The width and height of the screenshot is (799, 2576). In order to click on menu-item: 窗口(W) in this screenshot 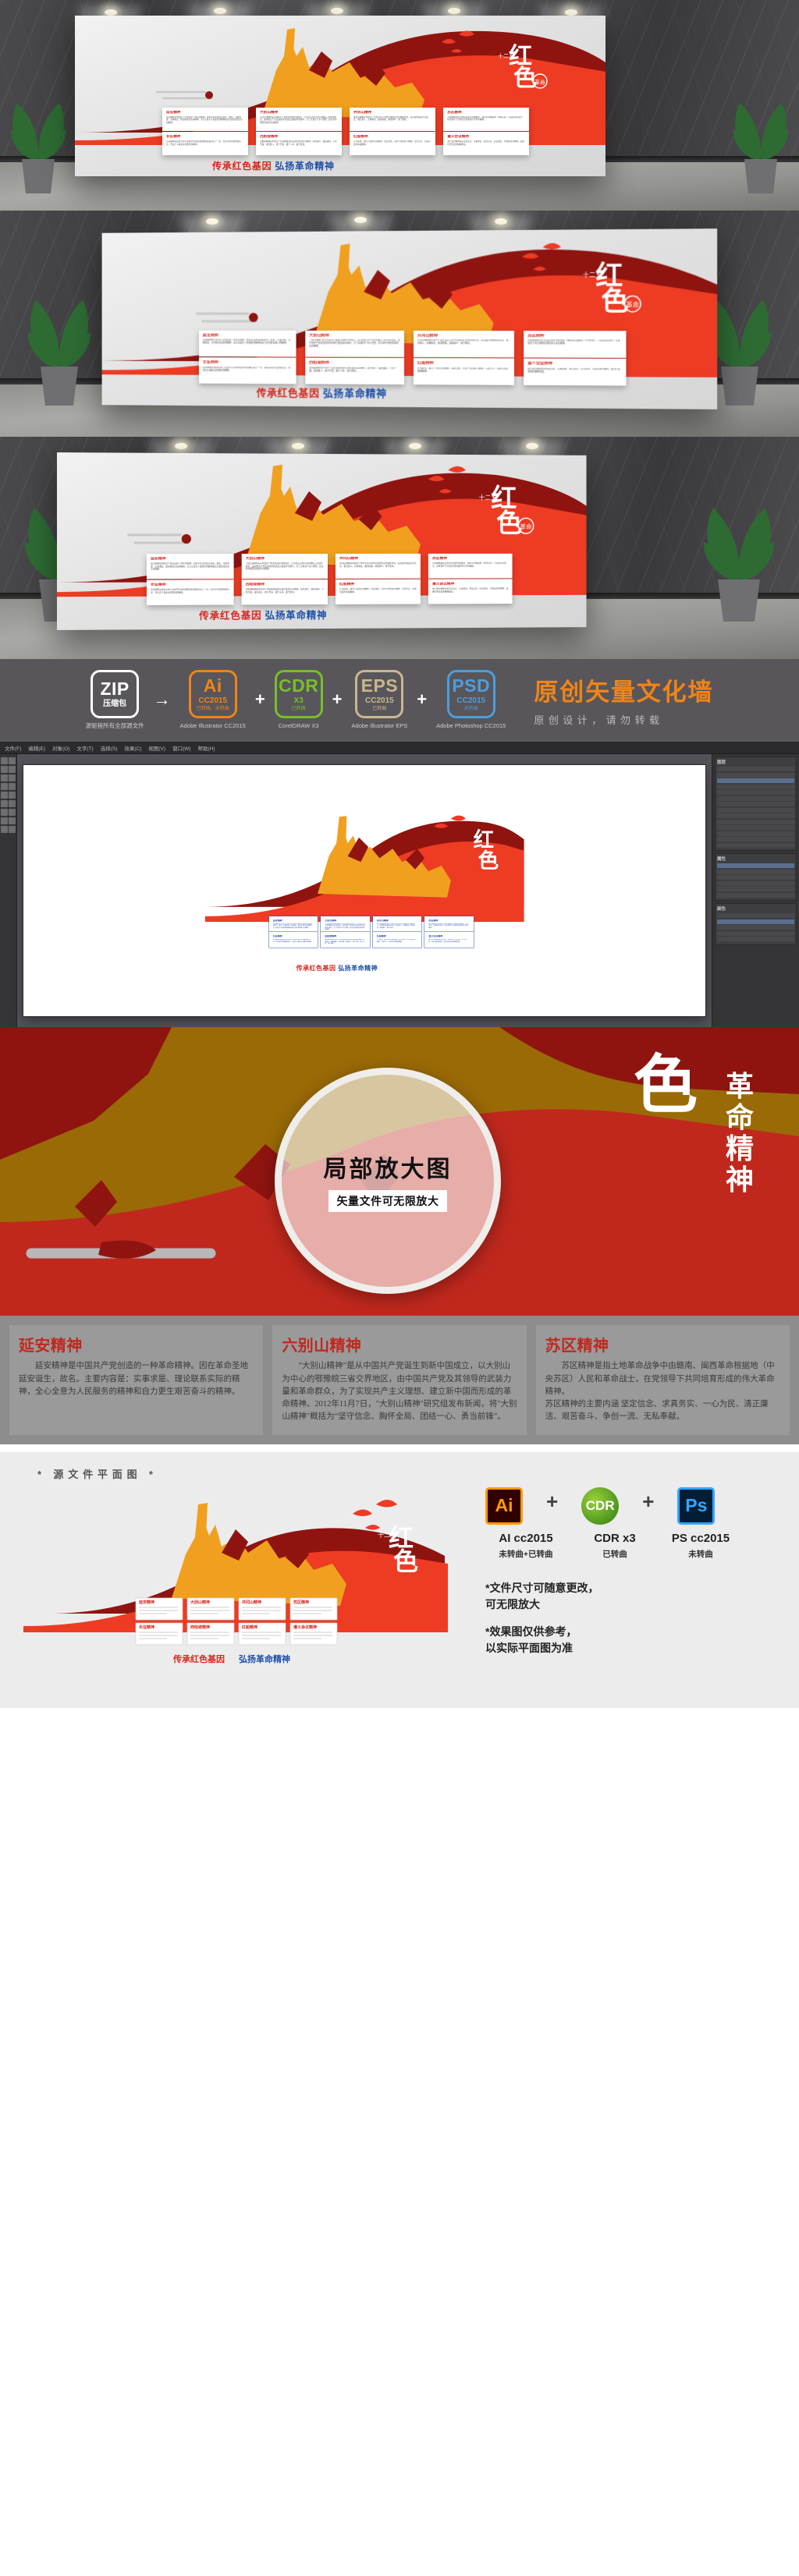, I will do `click(181, 748)`.